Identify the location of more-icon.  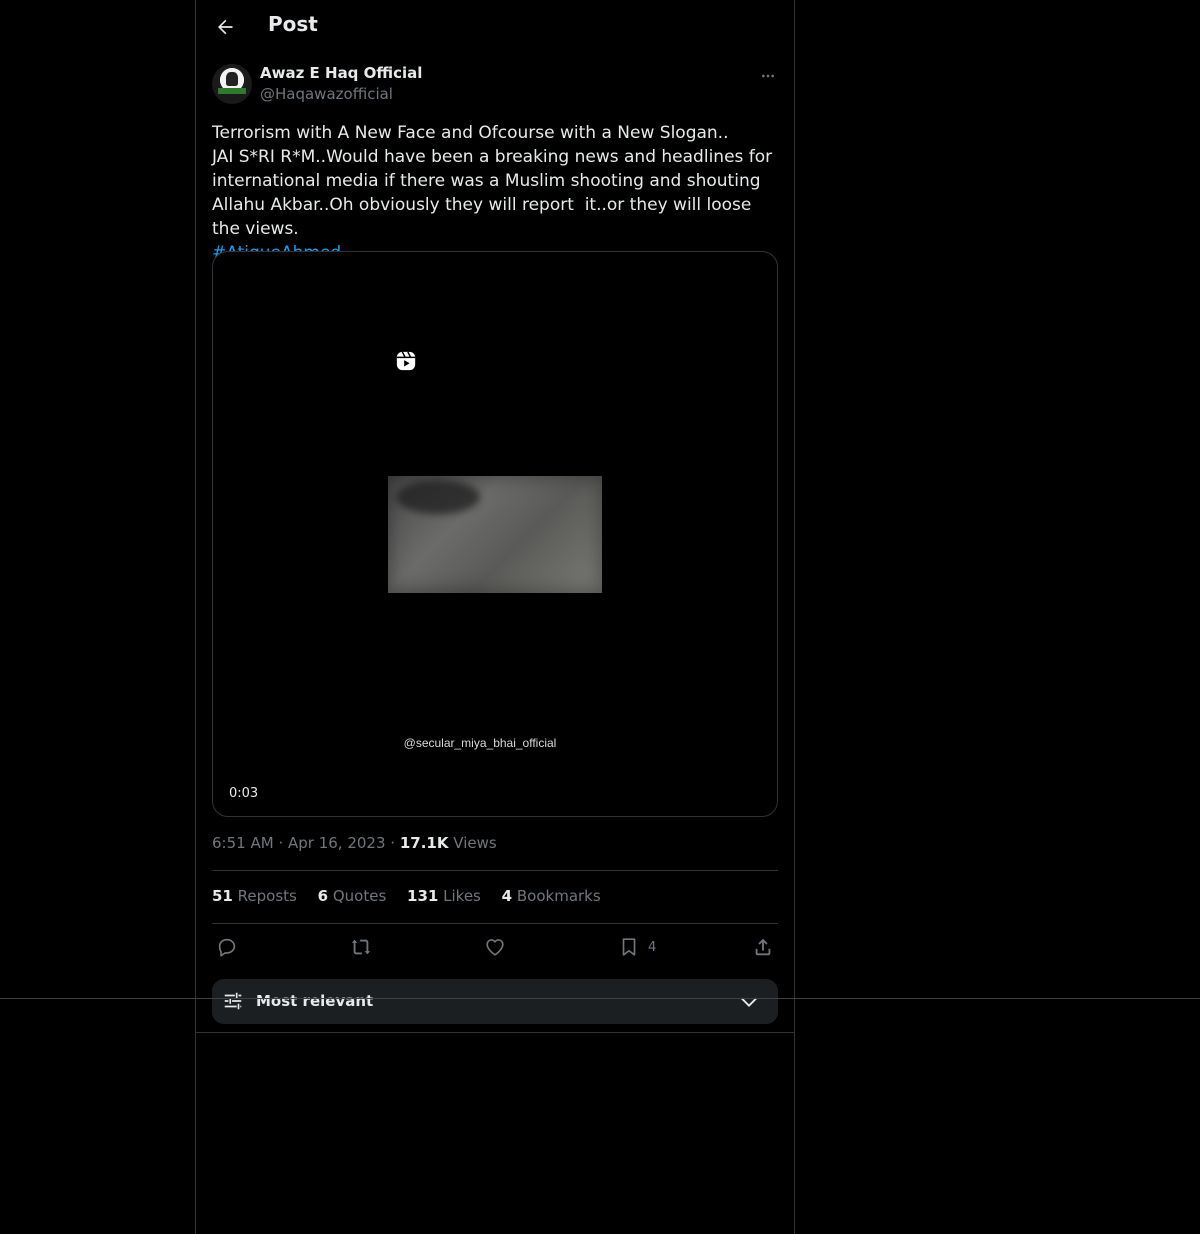
(768, 76).